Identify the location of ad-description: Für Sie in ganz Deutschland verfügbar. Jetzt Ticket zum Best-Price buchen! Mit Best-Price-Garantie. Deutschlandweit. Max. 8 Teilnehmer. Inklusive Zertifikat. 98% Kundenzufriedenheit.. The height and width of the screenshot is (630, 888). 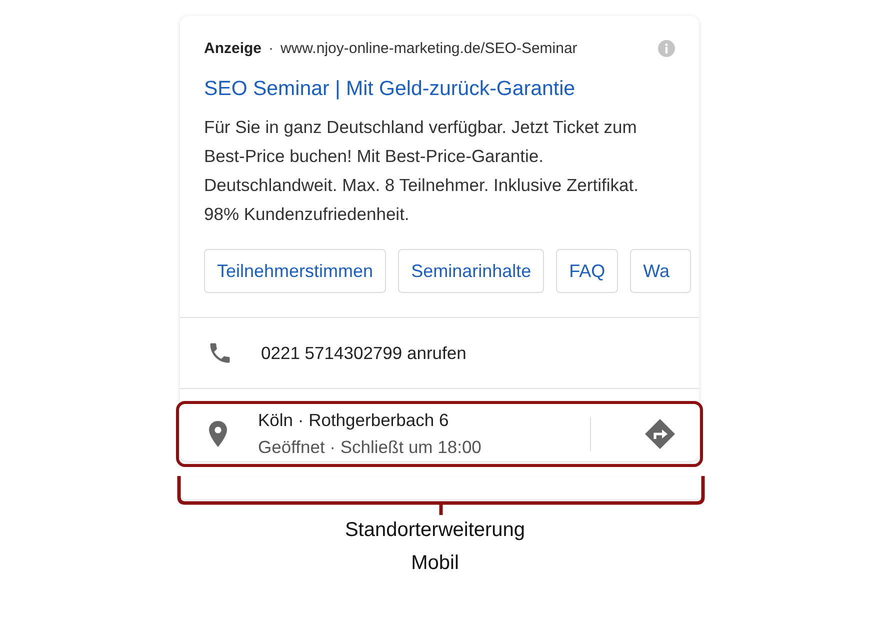
(421, 171).